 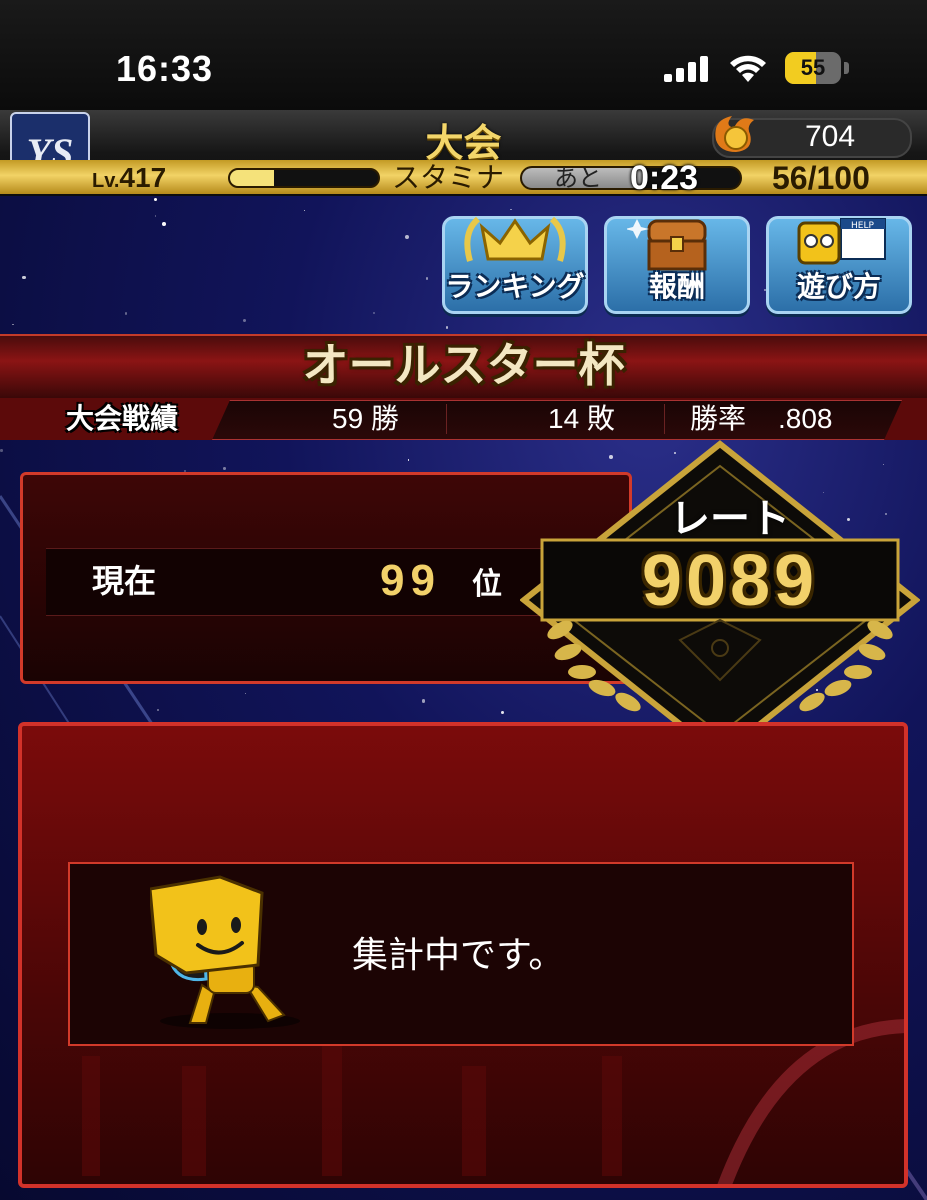 I want to click on rank-unit: 位, so click(x=487, y=584).